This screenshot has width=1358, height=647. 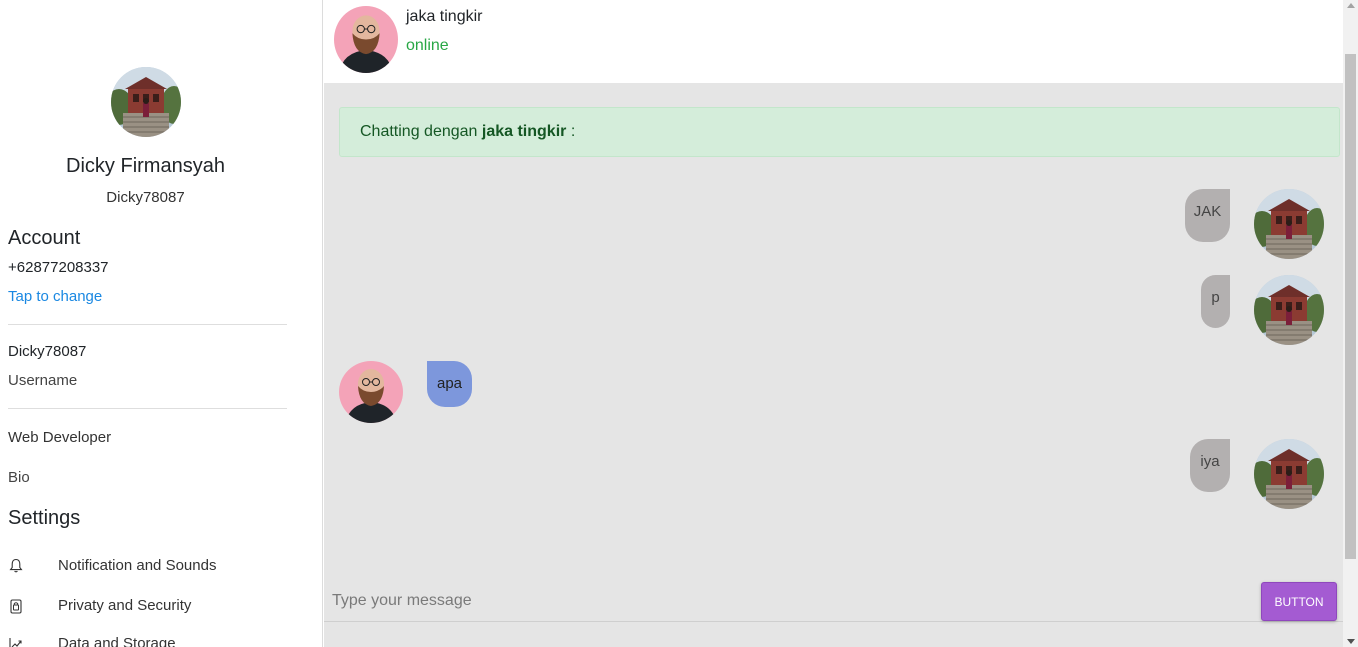 I want to click on setting-privacy: Privaty and Security, so click(x=161, y=607).